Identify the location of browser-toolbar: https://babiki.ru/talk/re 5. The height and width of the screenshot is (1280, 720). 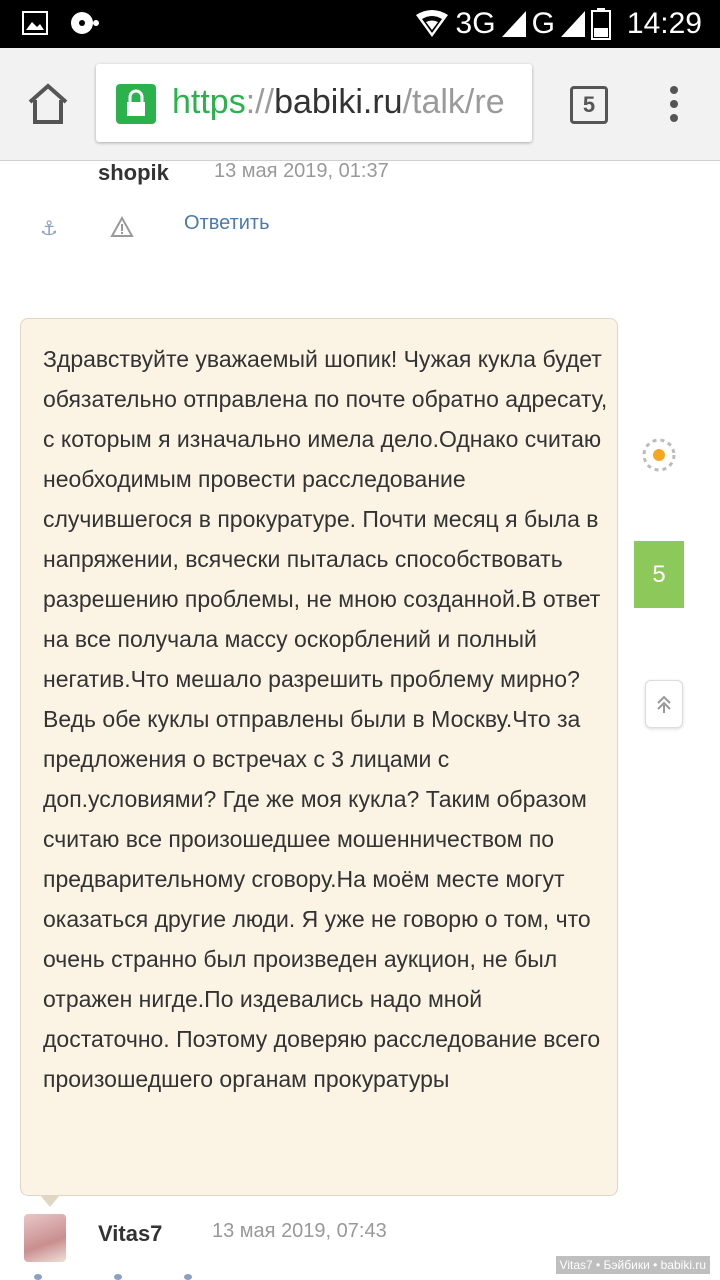
(360, 104).